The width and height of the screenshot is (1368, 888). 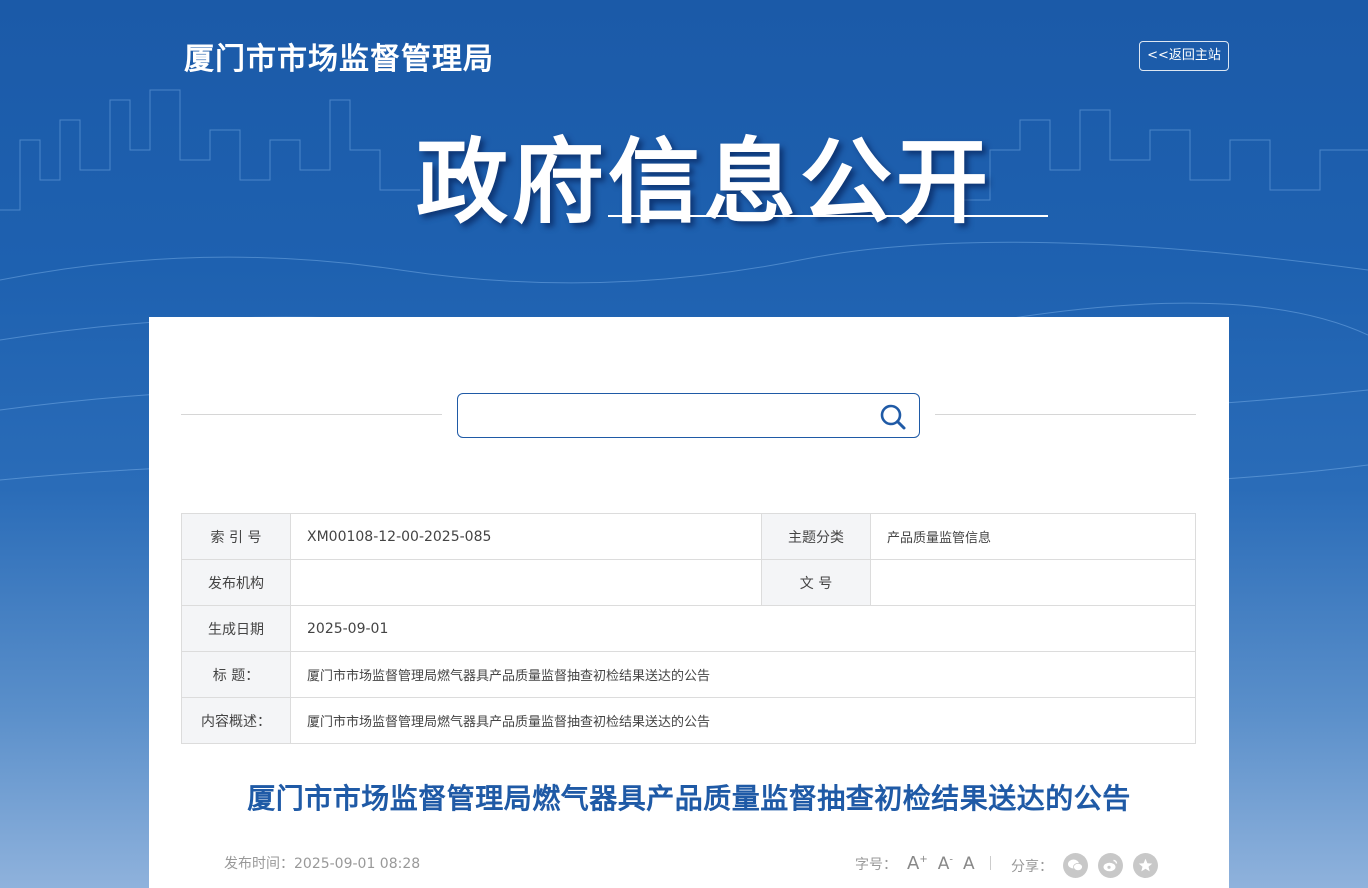 I want to click on publisher-value, so click(x=526, y=582).